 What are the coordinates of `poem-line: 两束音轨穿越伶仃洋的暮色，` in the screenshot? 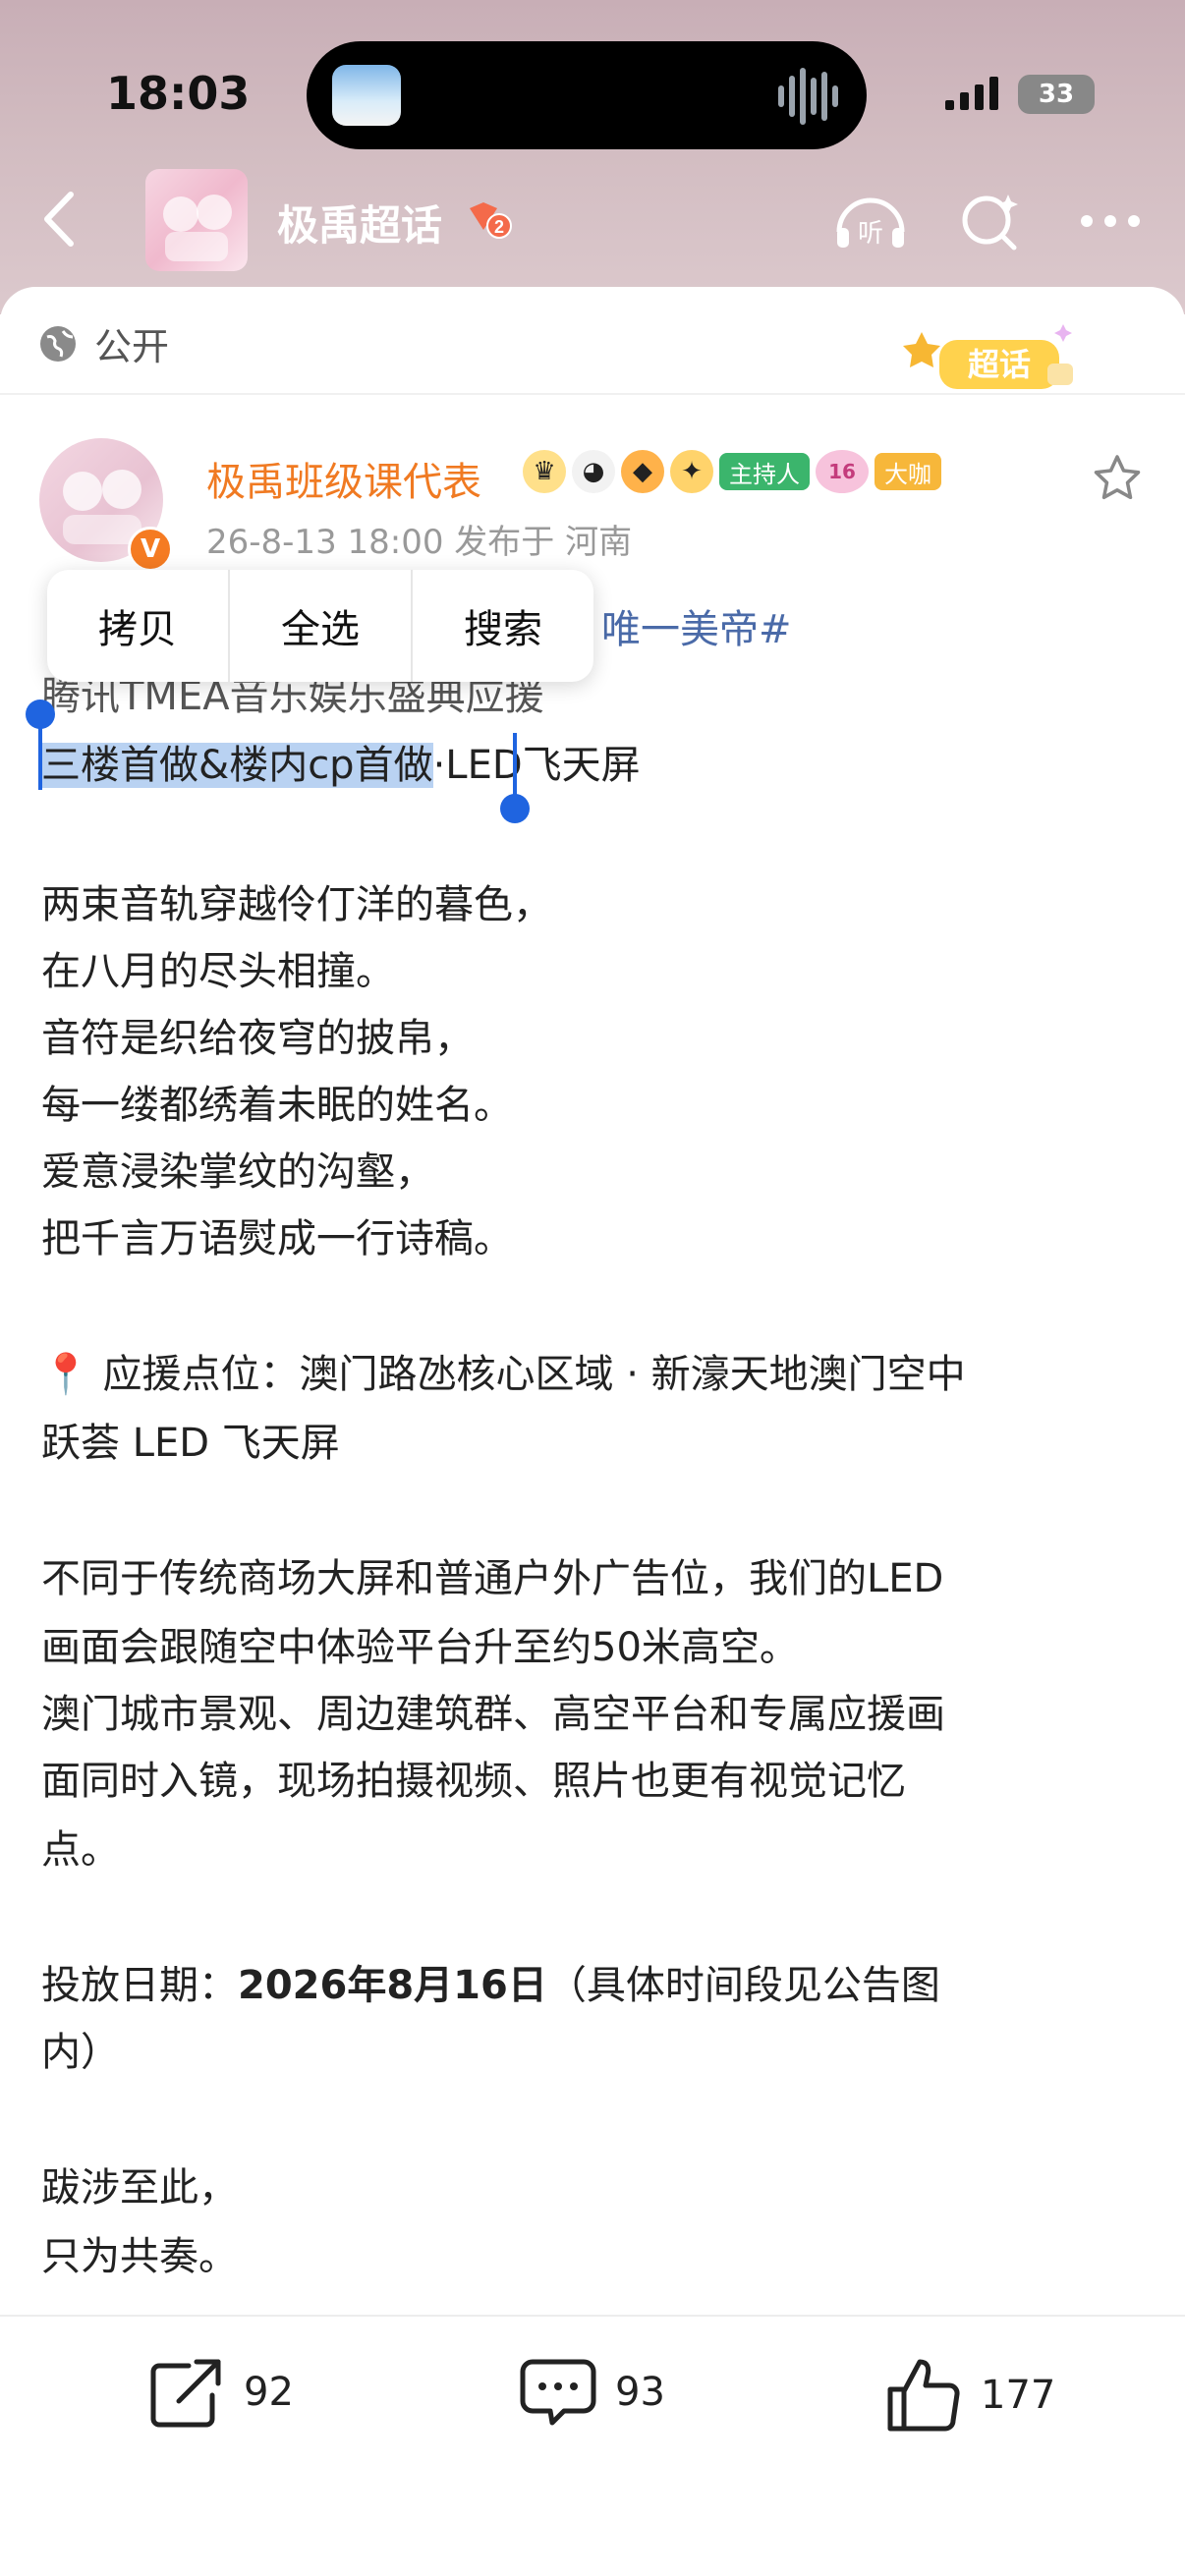 It's located at (296, 904).